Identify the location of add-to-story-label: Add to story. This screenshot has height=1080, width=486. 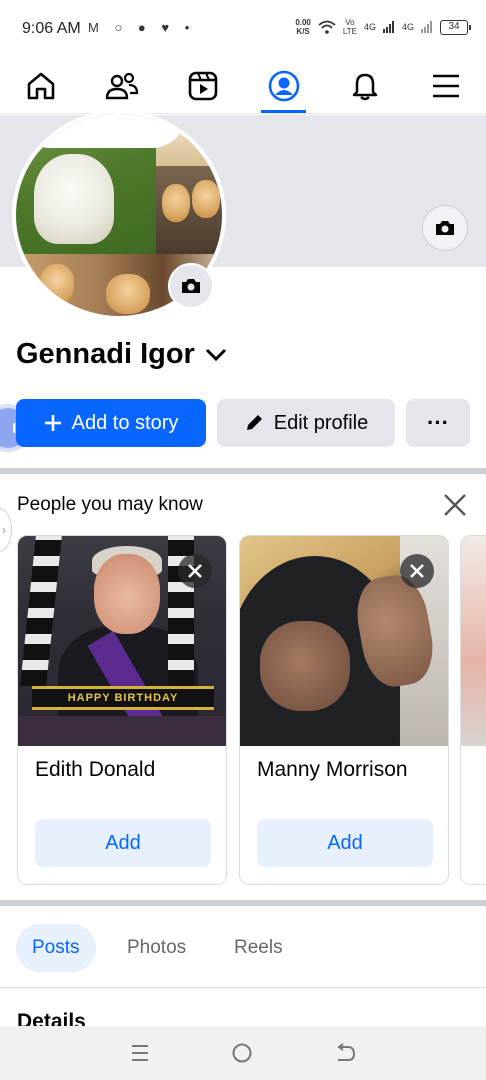
(125, 422).